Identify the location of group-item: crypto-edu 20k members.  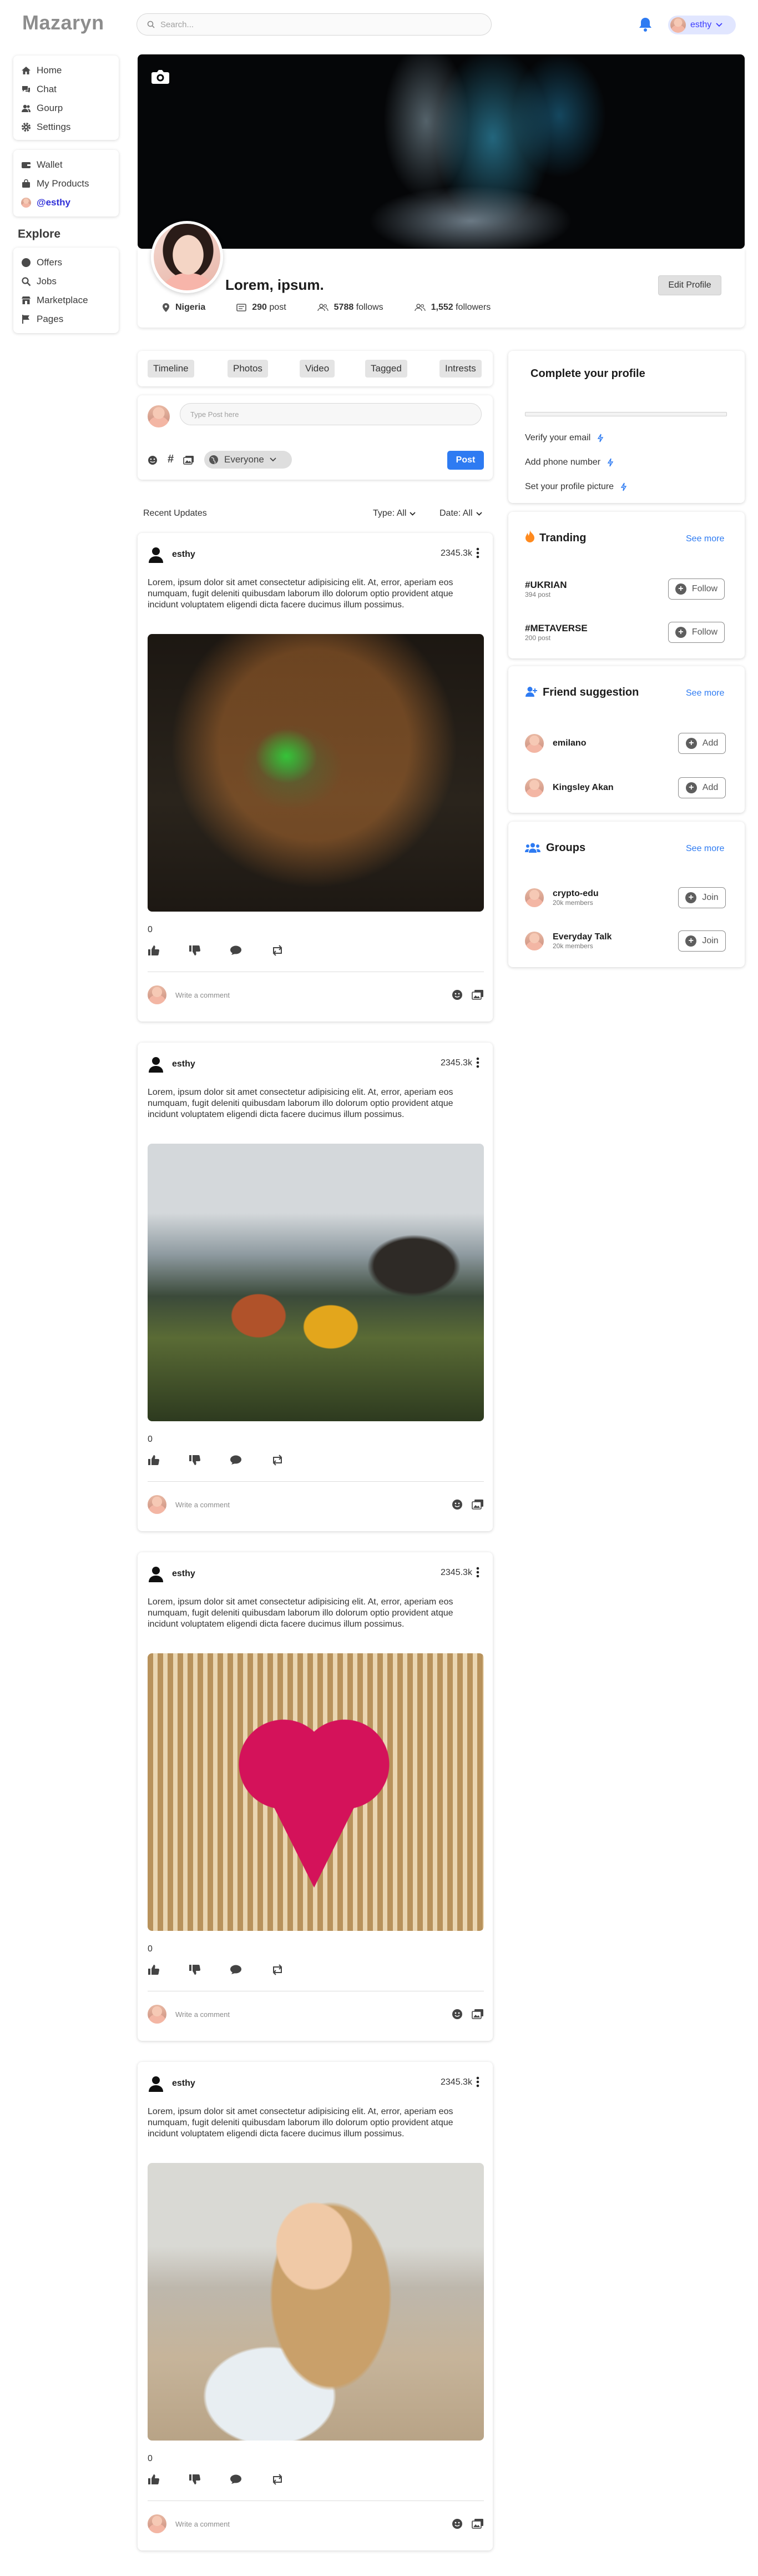
(562, 897).